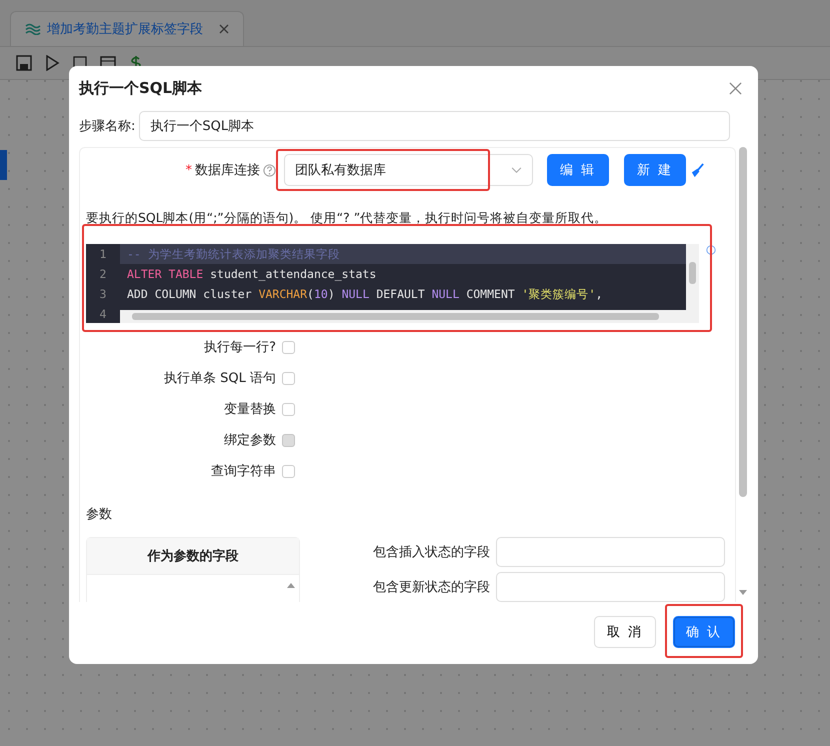 The image size is (830, 746). I want to click on field-label: 包含插入状态的字段, so click(431, 552).